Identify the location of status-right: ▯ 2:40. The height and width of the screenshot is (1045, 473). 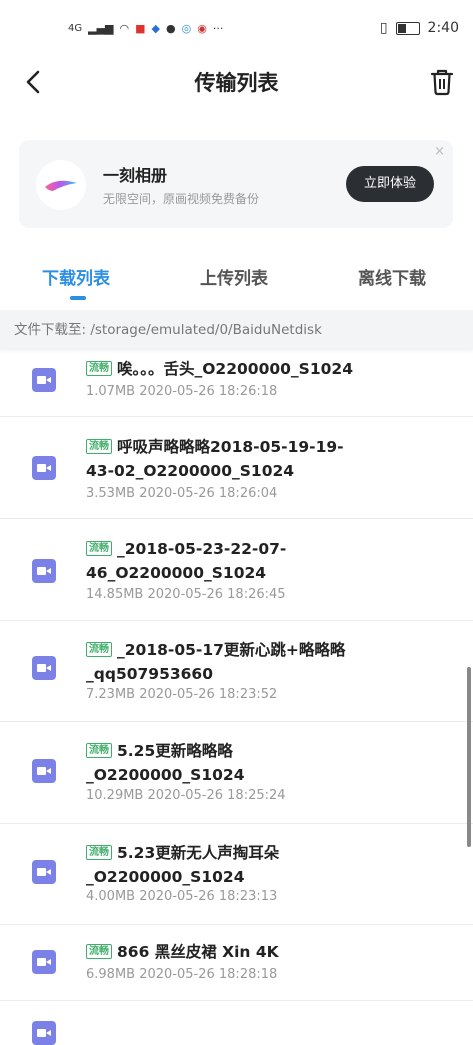
(419, 28).